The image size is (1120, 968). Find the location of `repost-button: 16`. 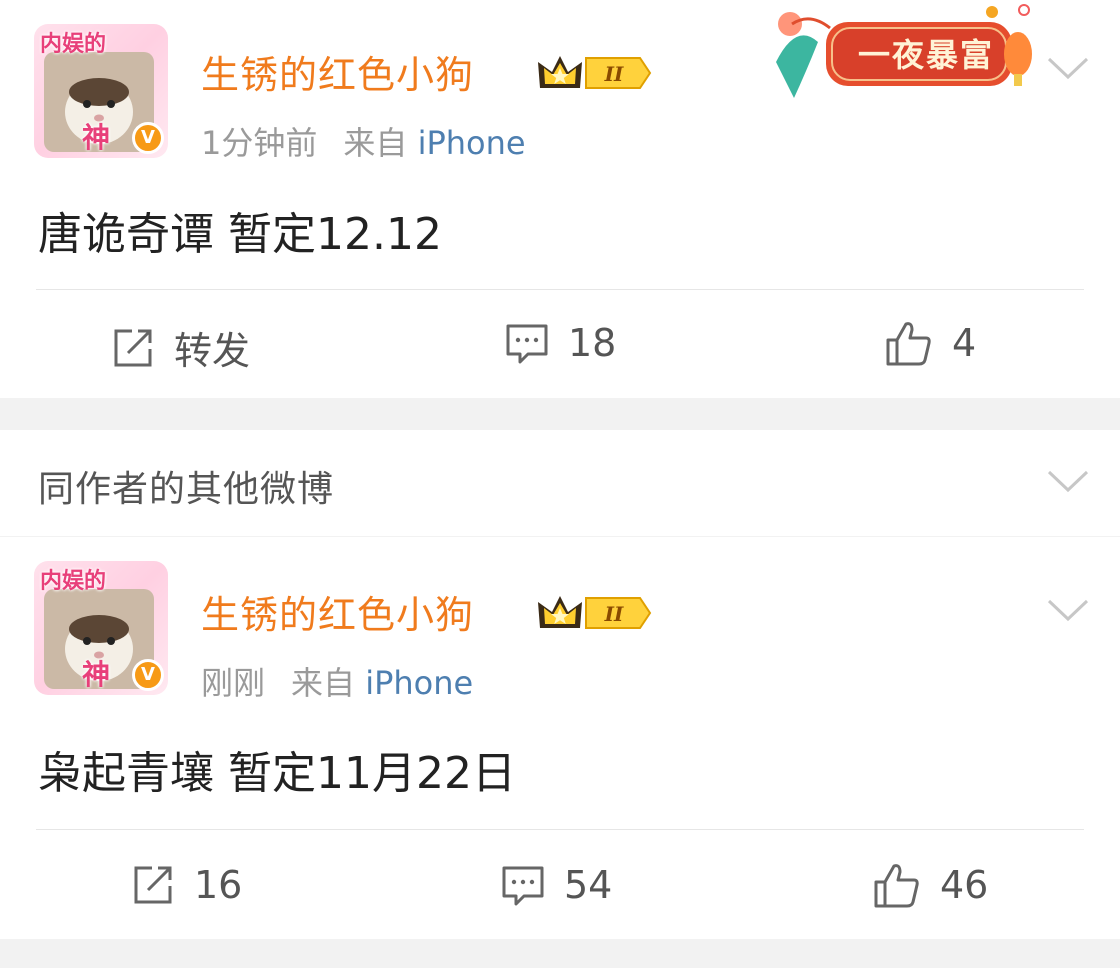

repost-button: 16 is located at coordinates (186, 885).